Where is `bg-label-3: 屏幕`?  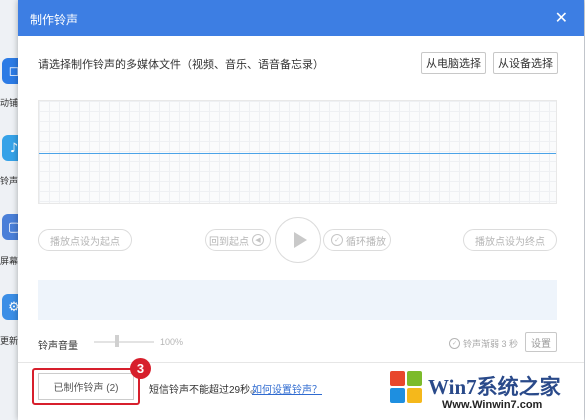 bg-label-3: 屏幕 is located at coordinates (9, 261).